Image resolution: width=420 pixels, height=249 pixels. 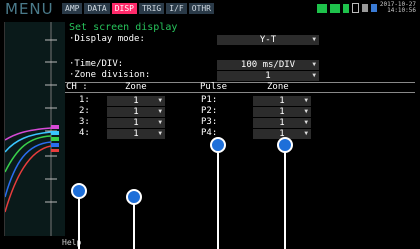 I want to click on tab-amp: AMP, so click(x=72, y=8).